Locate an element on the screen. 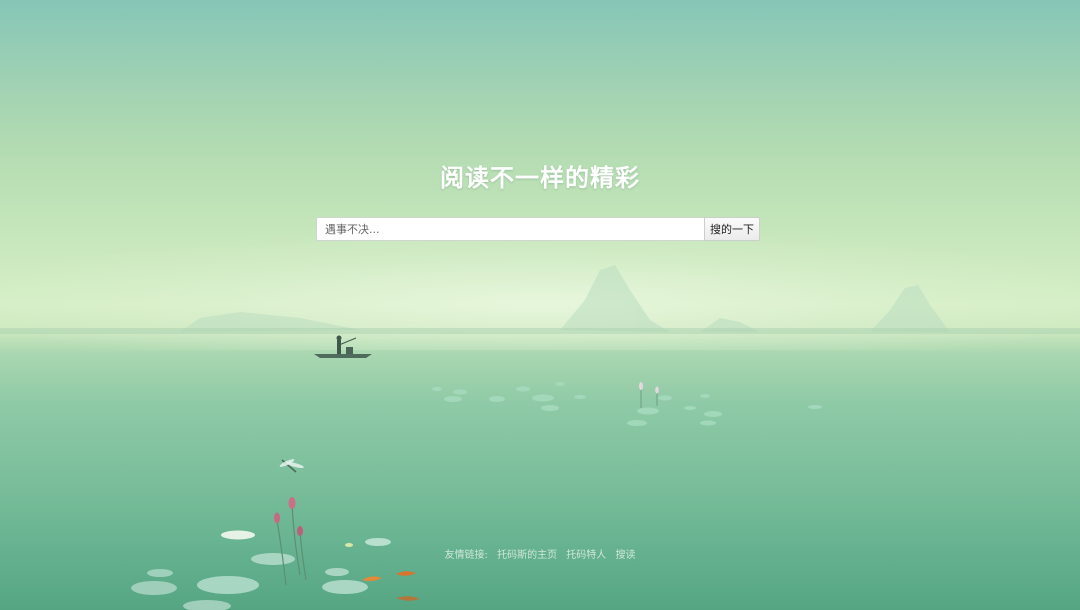  lotus-buds-middle is located at coordinates (649, 395).